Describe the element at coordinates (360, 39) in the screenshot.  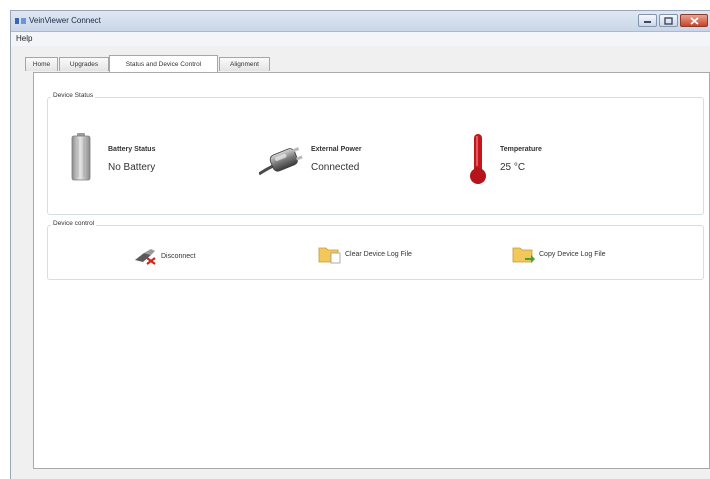
I see `menu-bar: Help` at that location.